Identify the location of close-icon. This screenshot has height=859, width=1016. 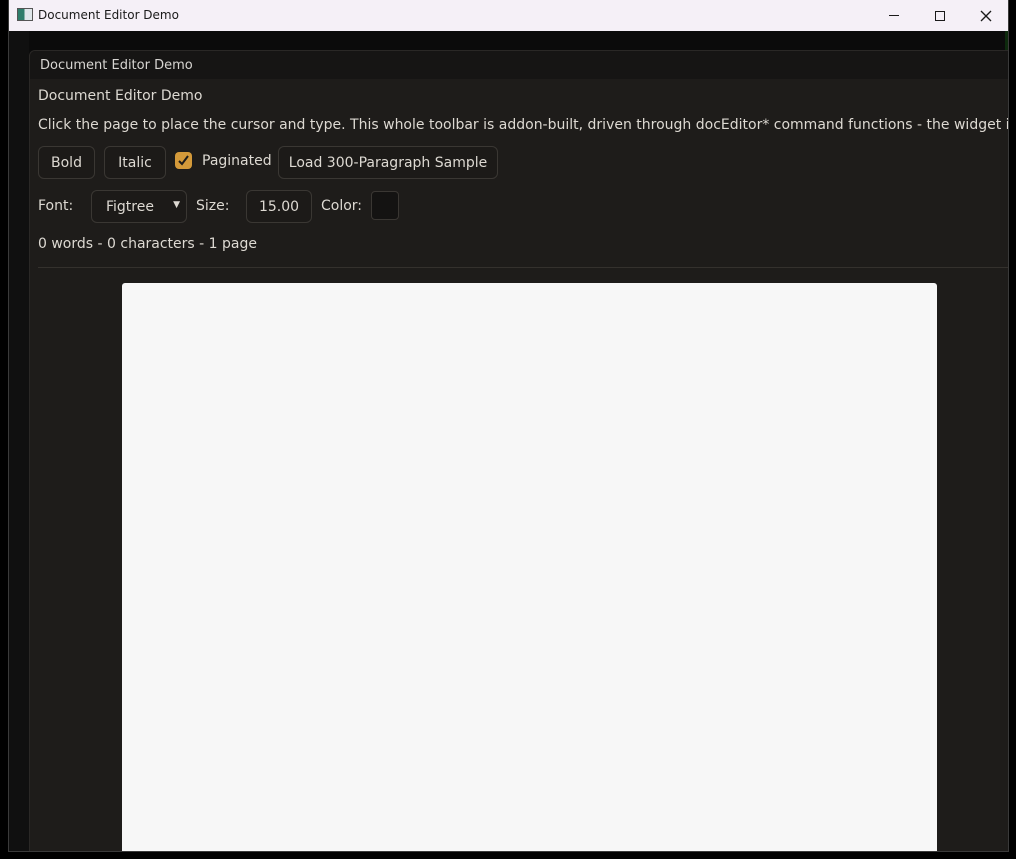
(986, 15).